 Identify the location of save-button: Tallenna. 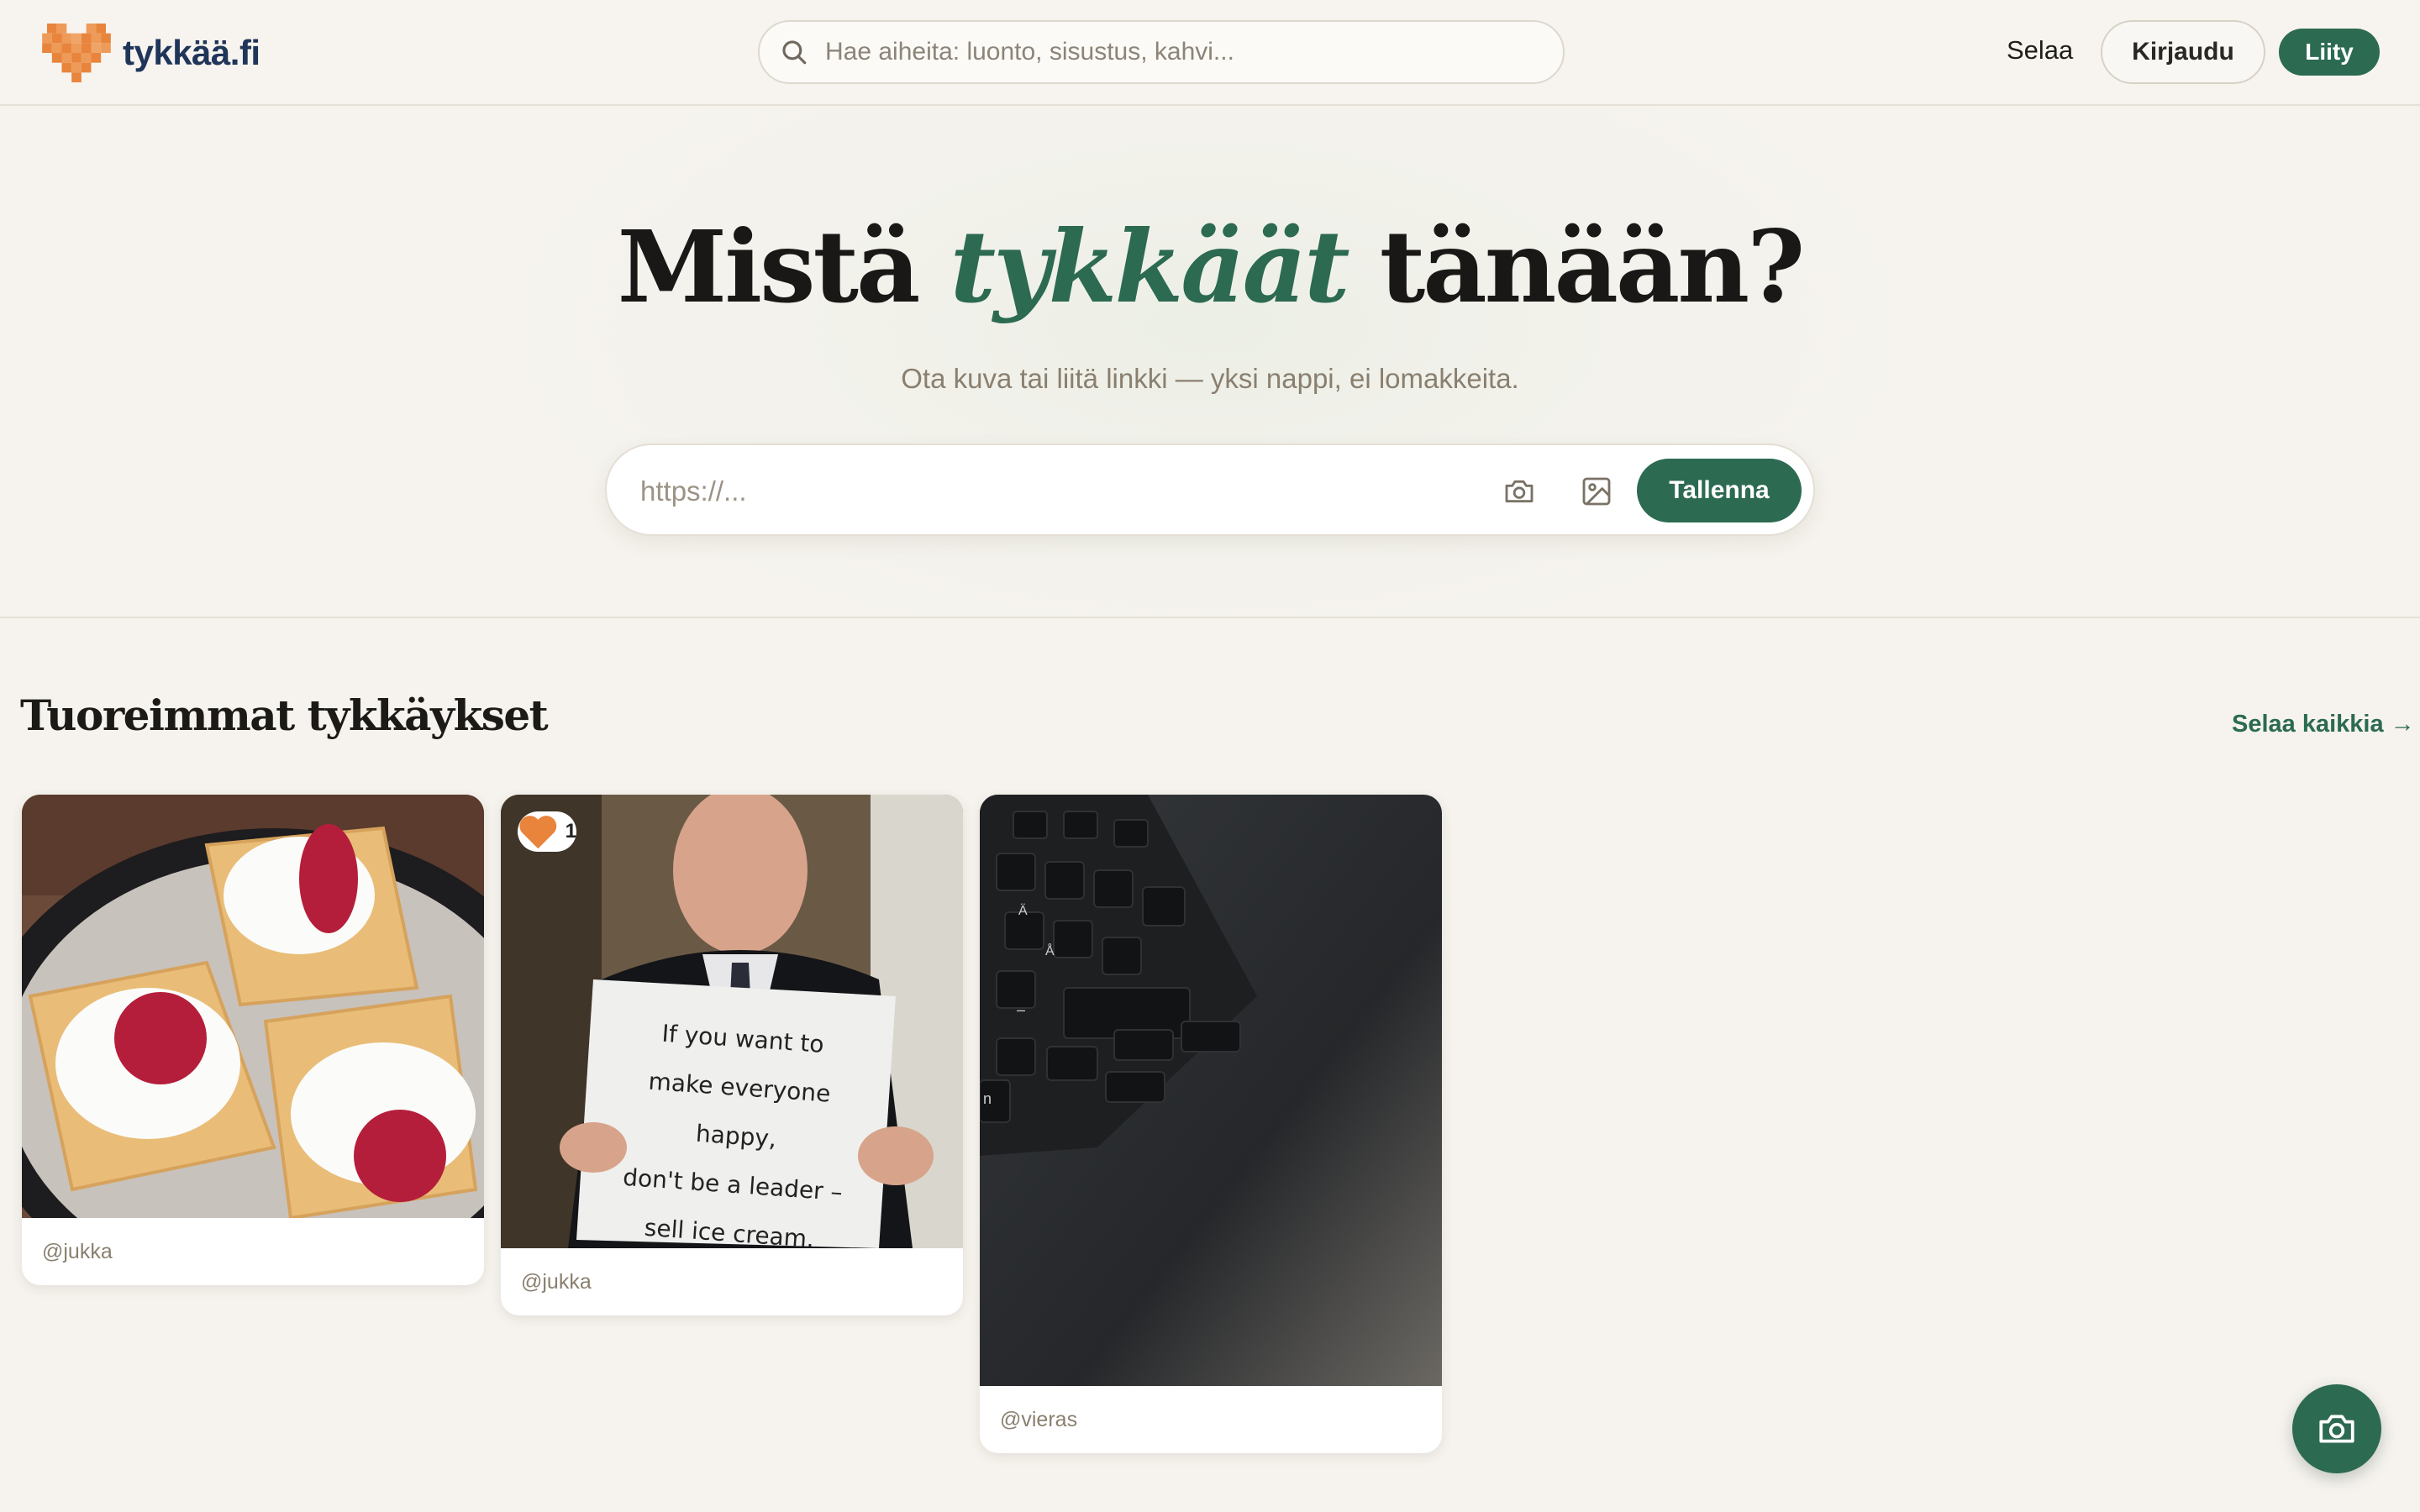
(1719, 490).